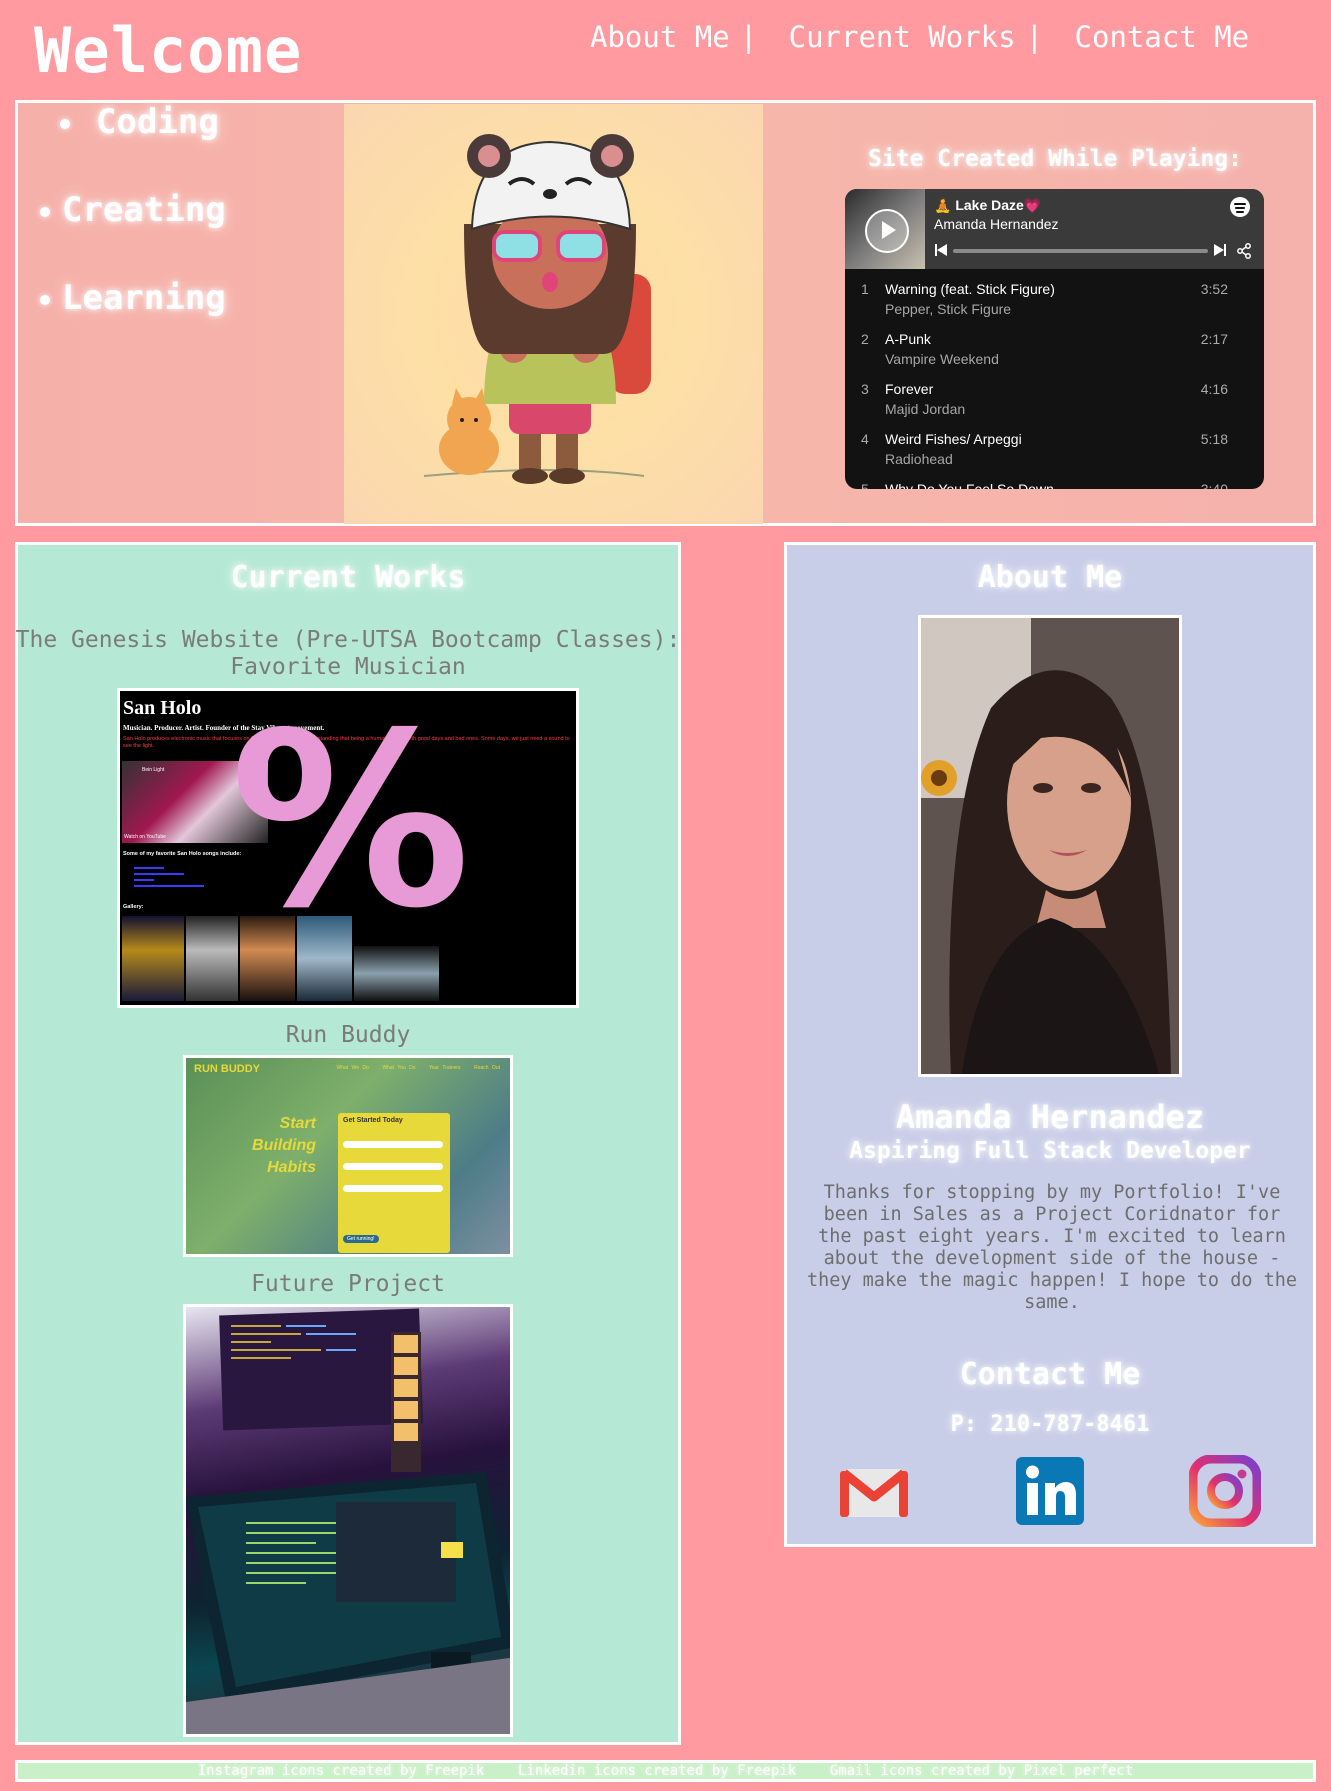 The image size is (1331, 1791). What do you see at coordinates (1054, 399) in the screenshot?
I see `track-row: 3 Forever Majid Jordan 4:16` at bounding box center [1054, 399].